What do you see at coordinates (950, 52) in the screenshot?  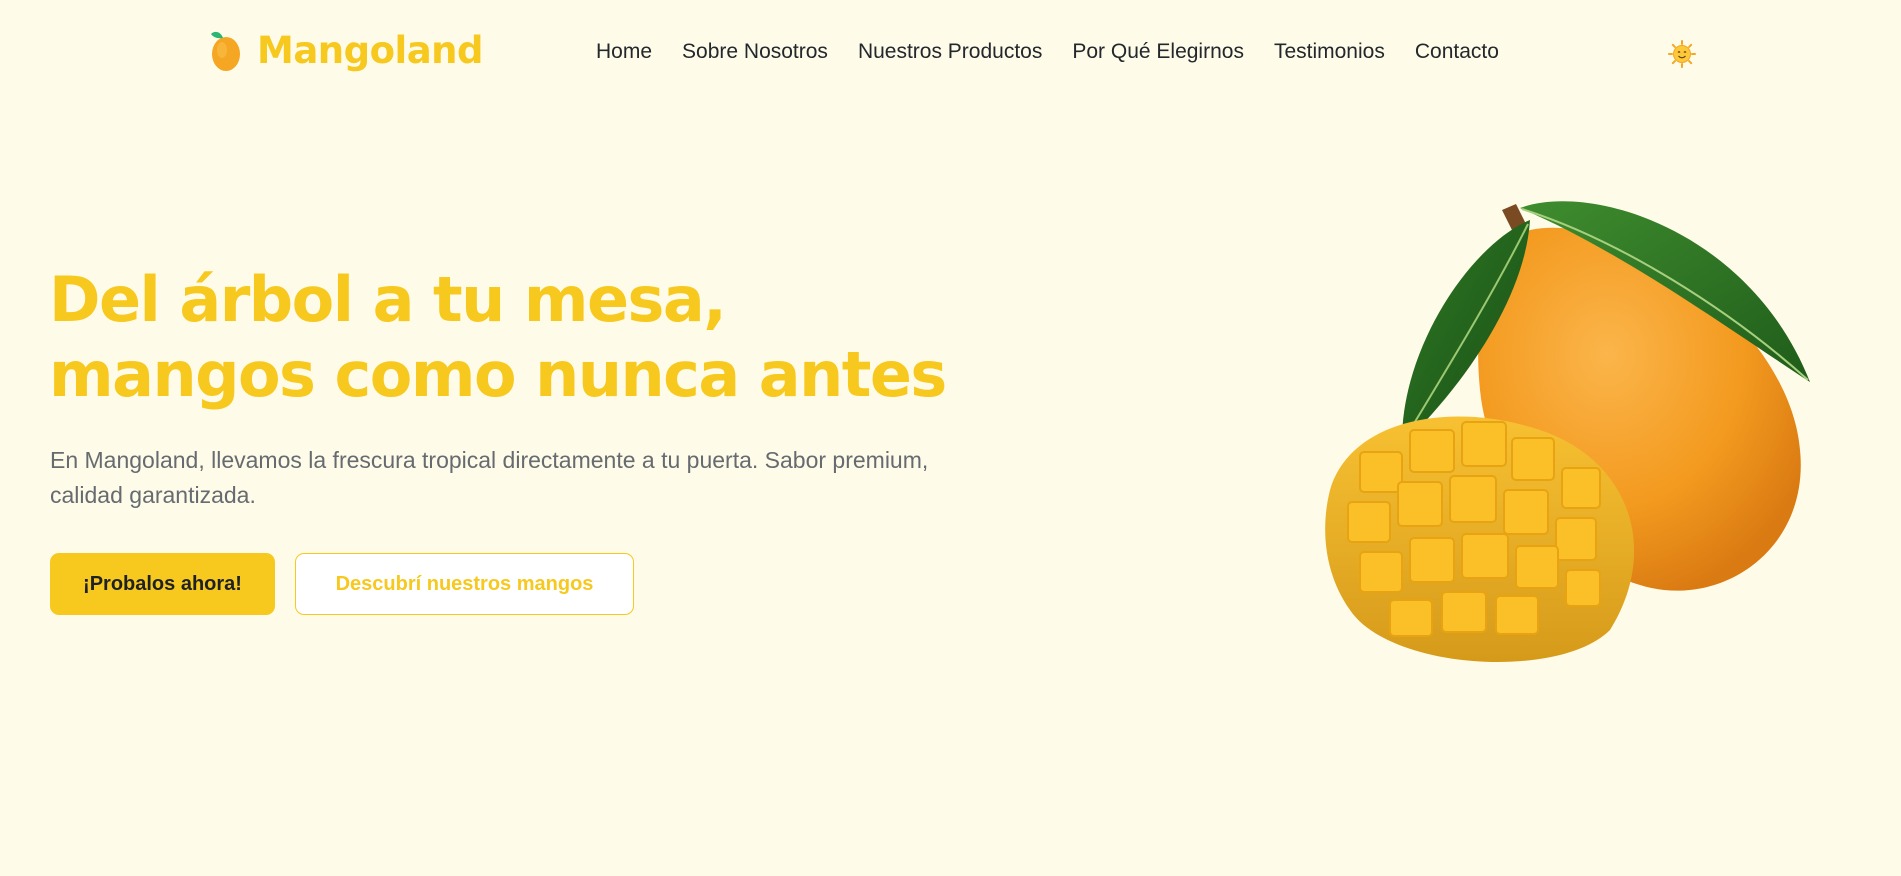 I see `nav-item-nuestros-productos: Nuestros Productos` at bounding box center [950, 52].